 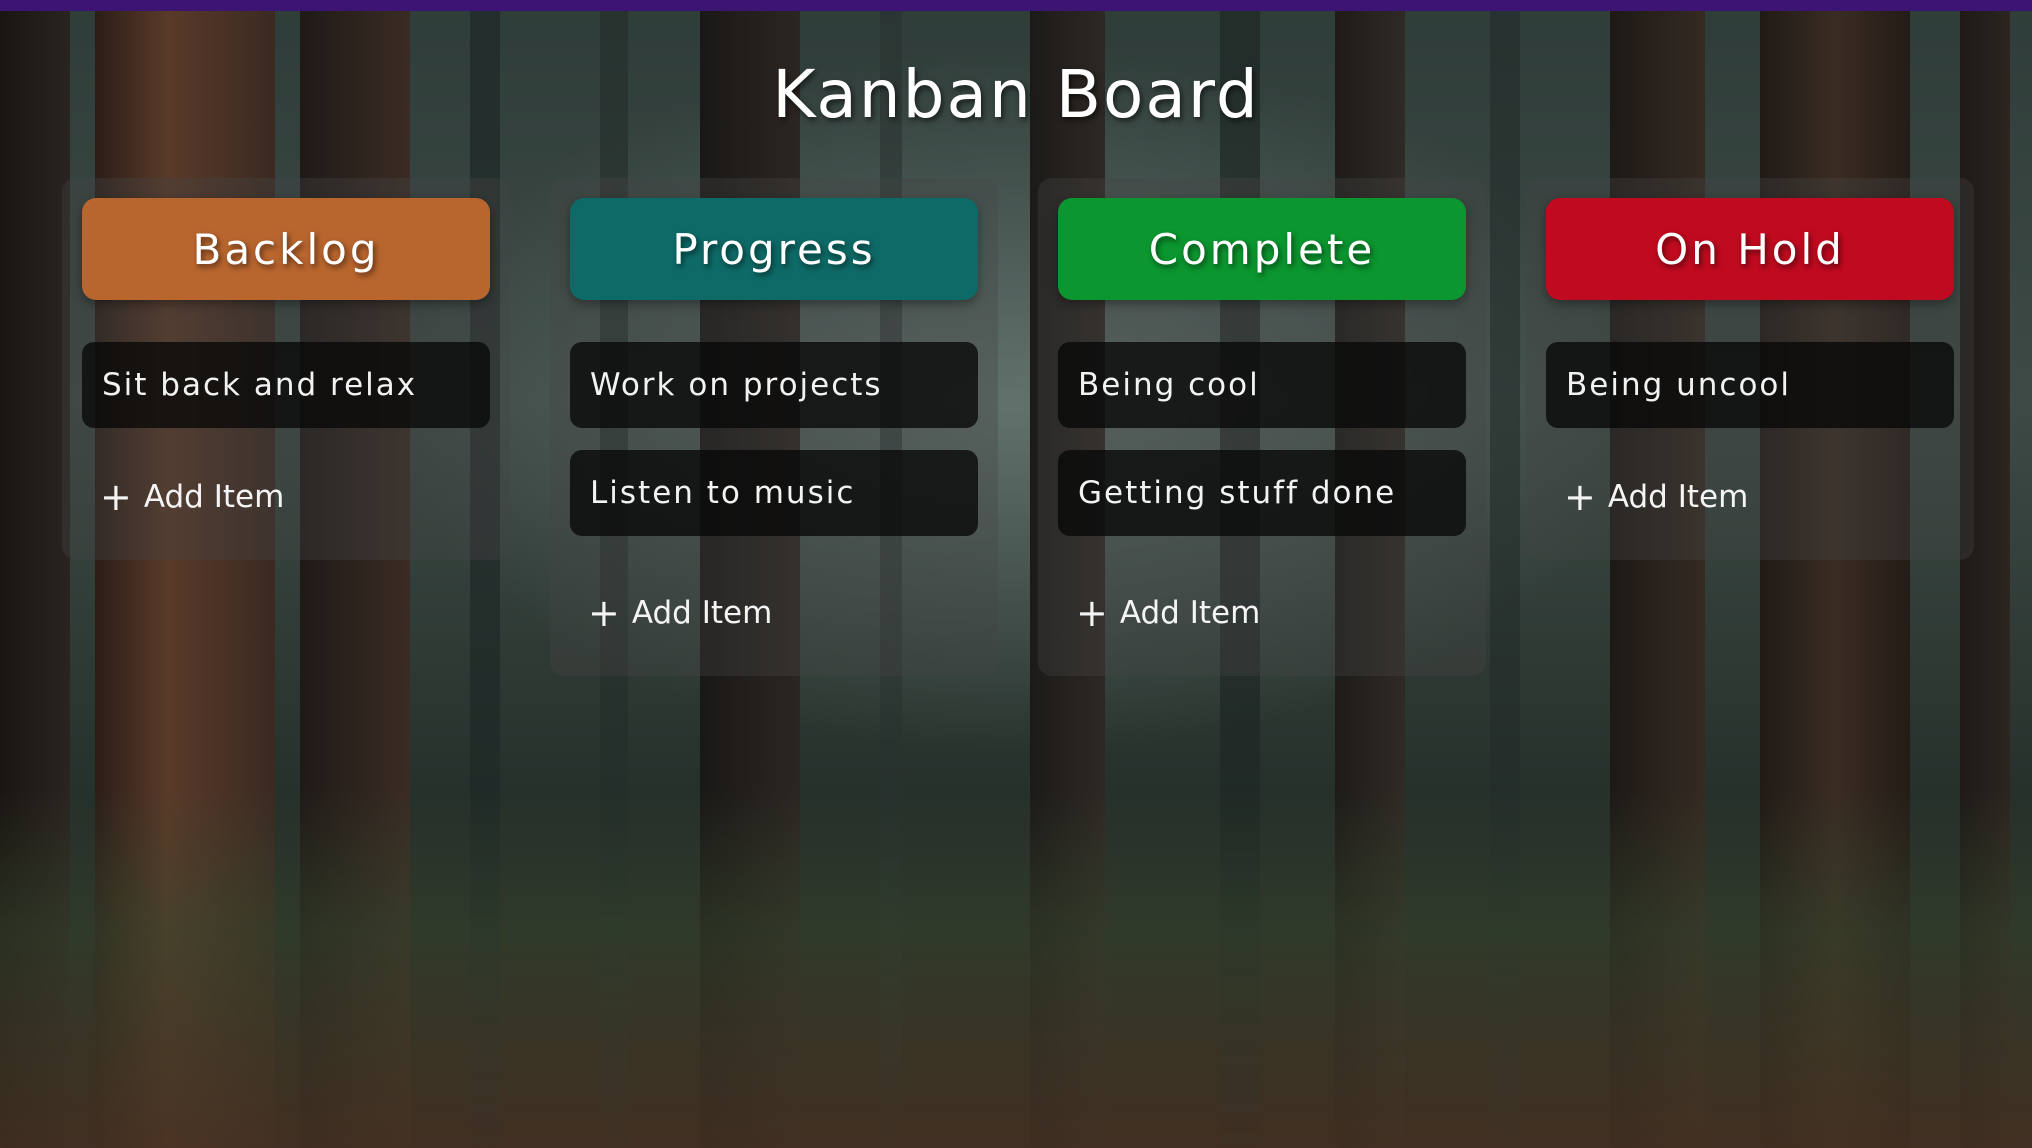 I want to click on card: Work on projects, so click(x=774, y=385).